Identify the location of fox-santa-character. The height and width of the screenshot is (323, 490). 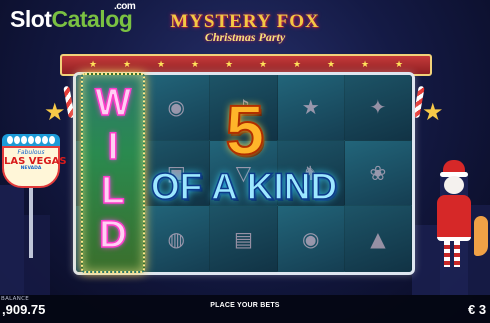
(458, 226).